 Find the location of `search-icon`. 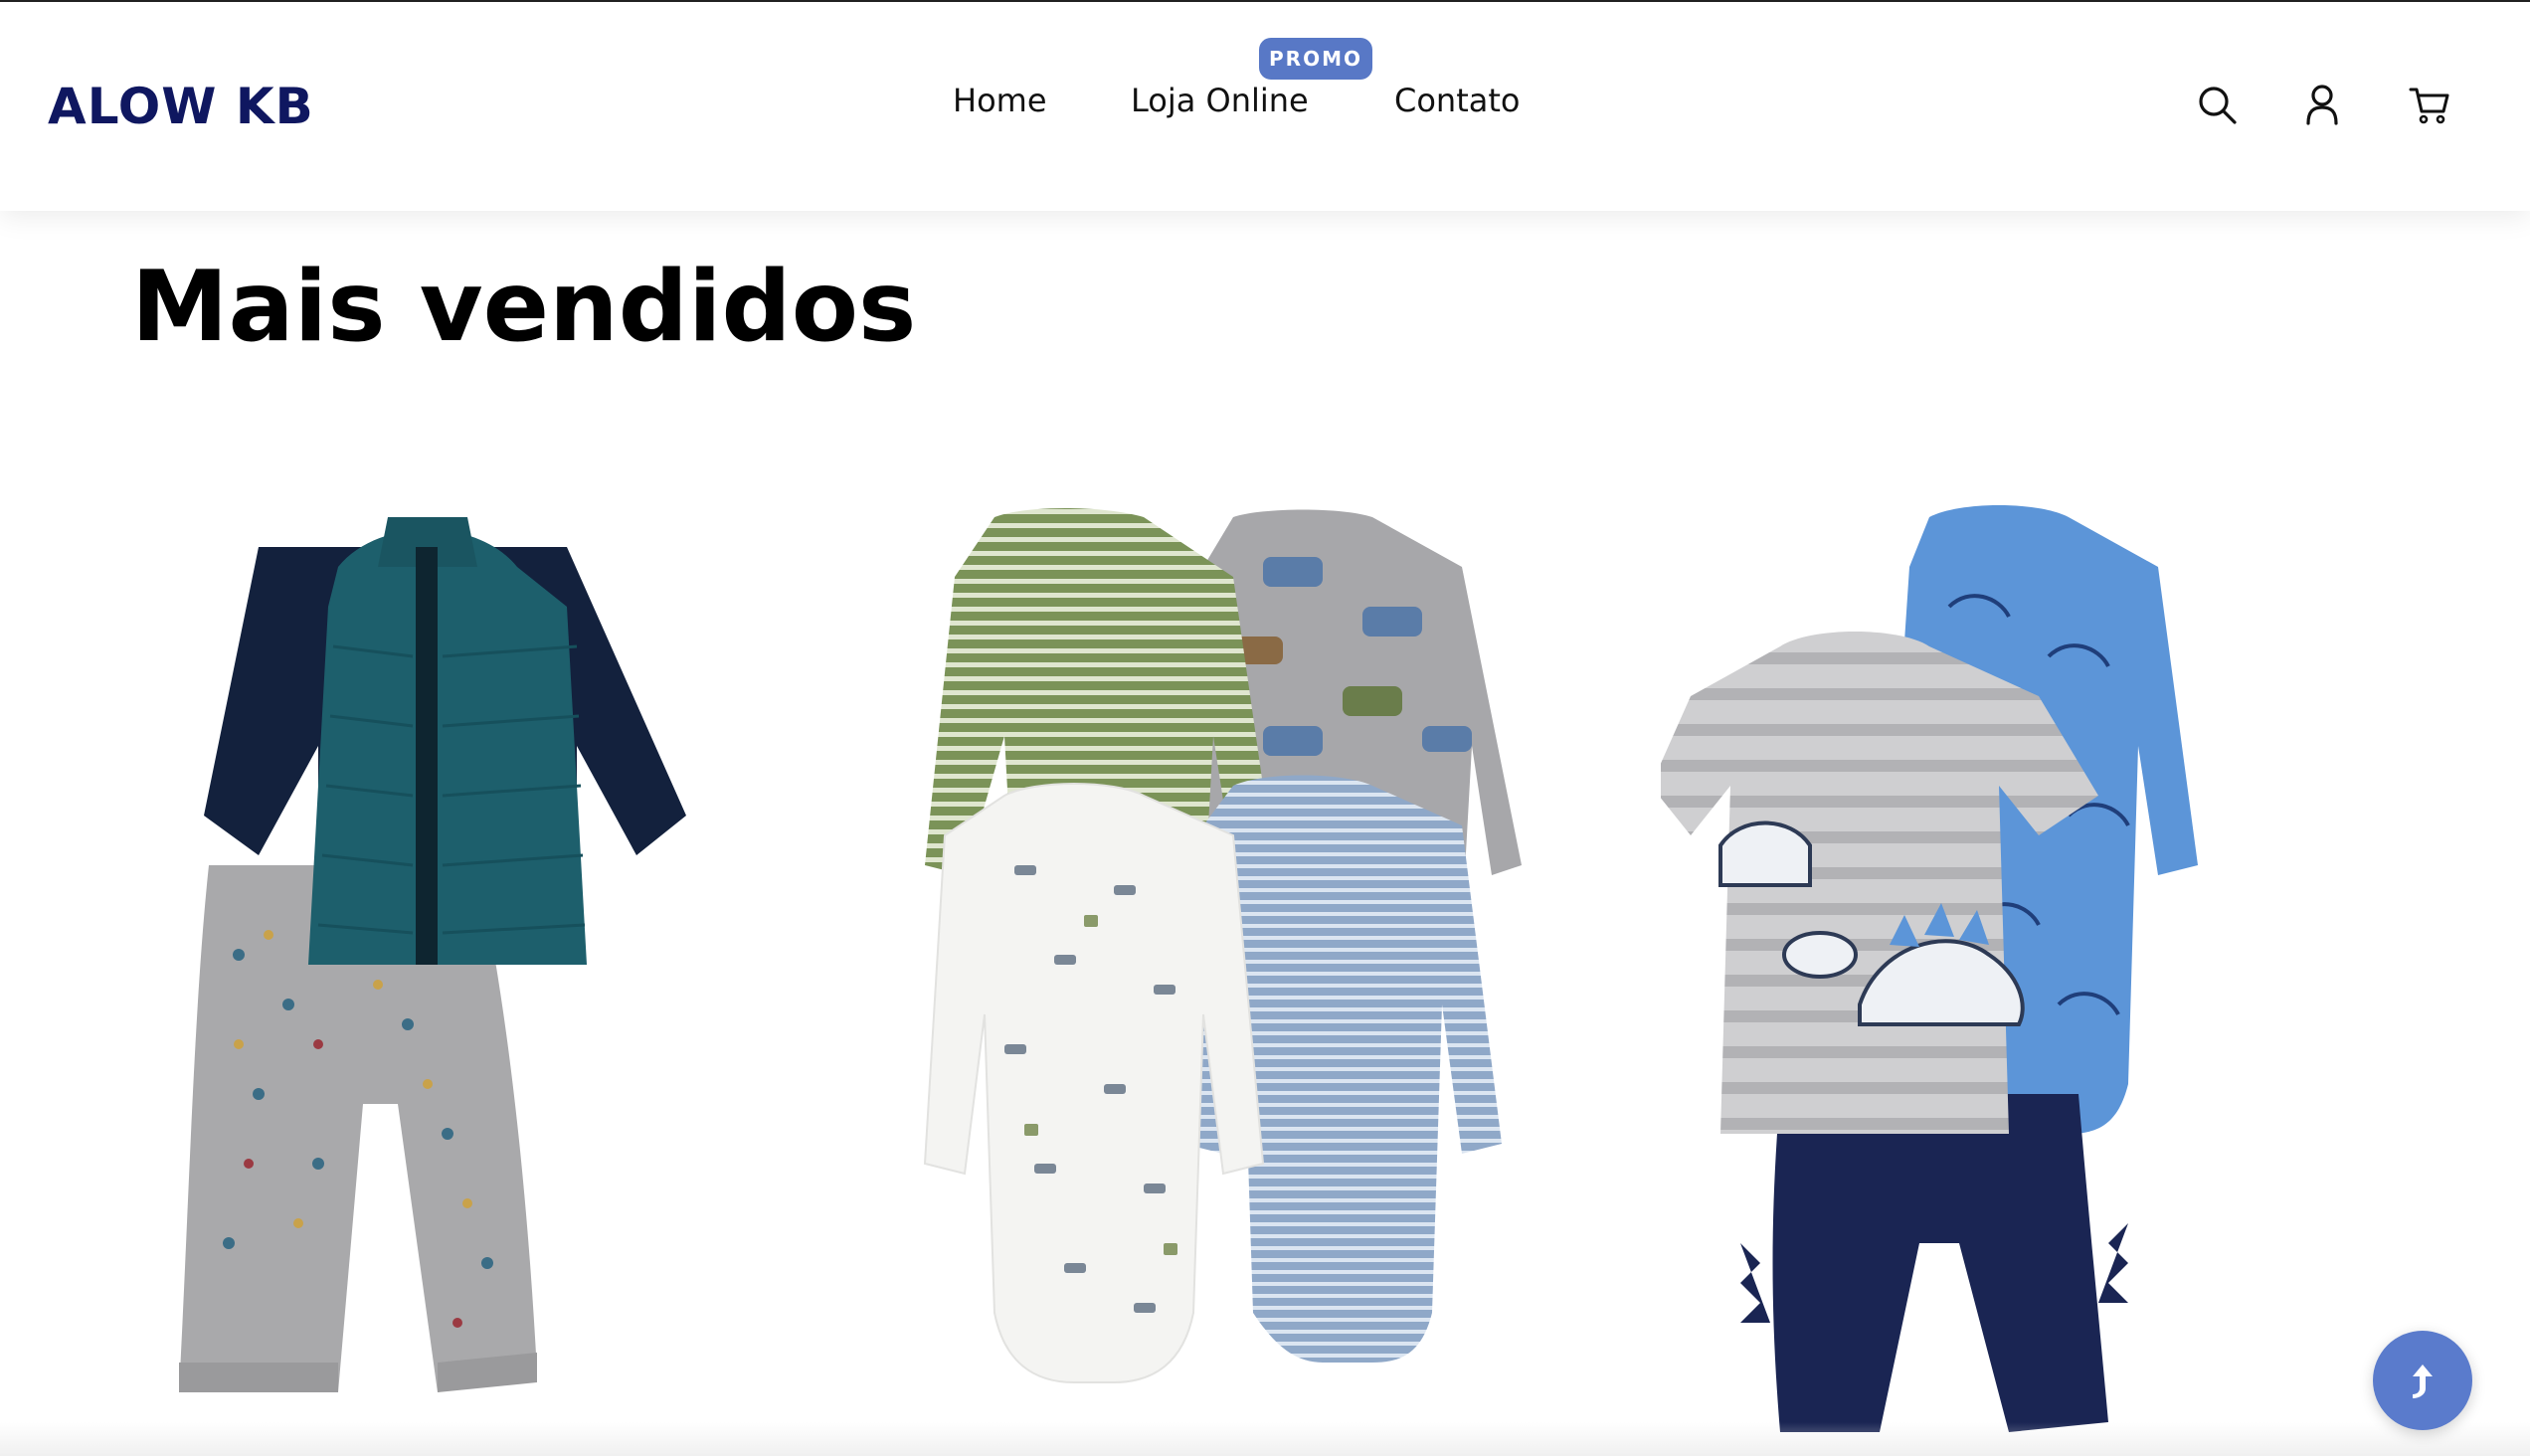

search-icon is located at coordinates (2217, 104).